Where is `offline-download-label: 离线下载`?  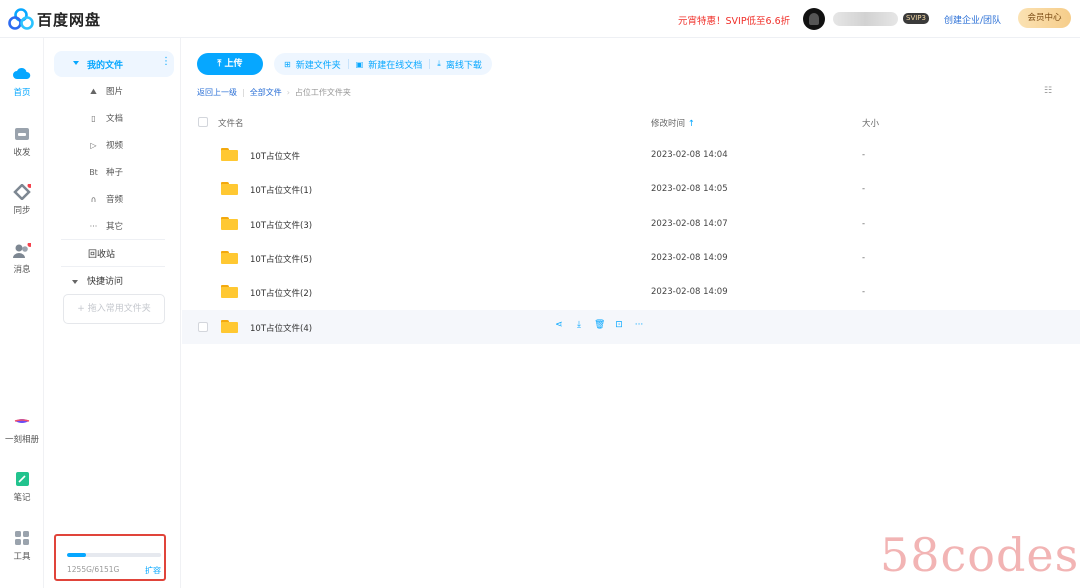 offline-download-label: 离线下载 is located at coordinates (463, 65).